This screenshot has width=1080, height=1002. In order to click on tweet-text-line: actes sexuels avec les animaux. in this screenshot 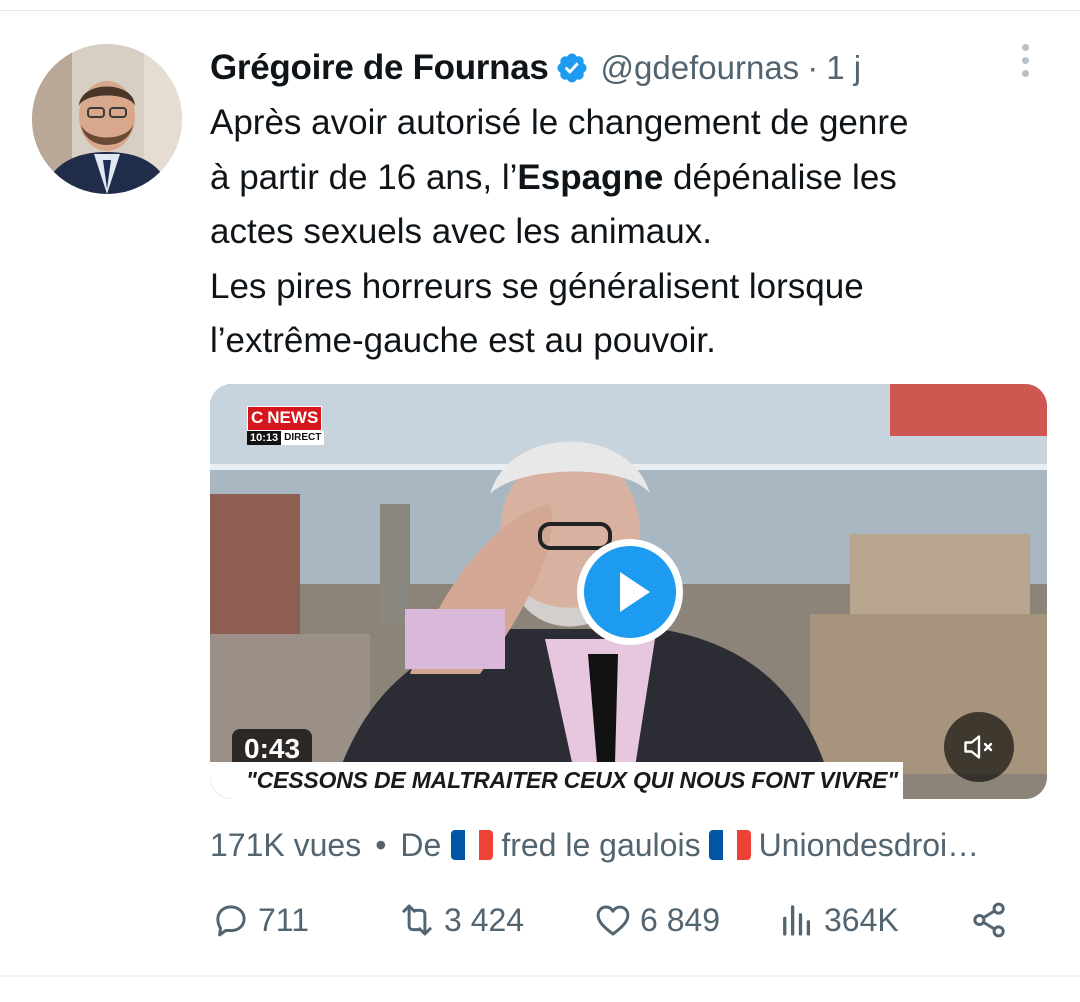, I will do `click(630, 232)`.